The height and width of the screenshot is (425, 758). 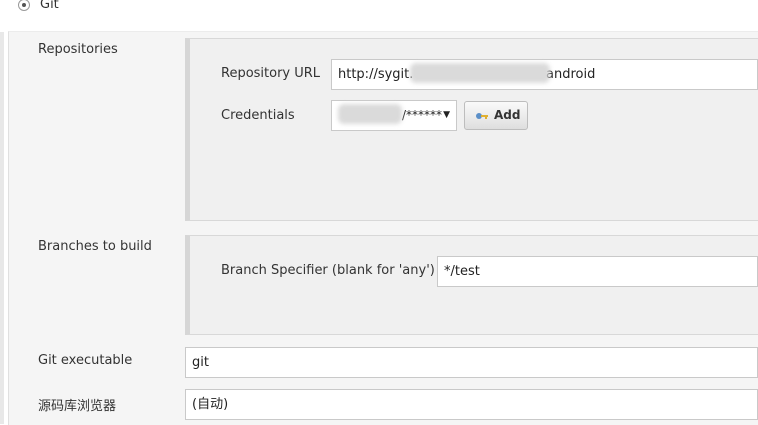 I want to click on repo-browser-label: 源码库浏览器, so click(x=77, y=406).